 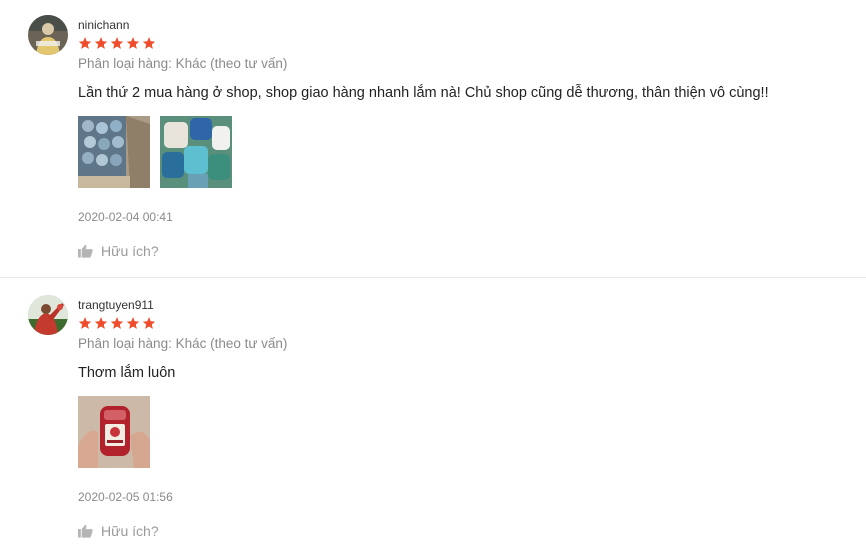 I want to click on review-timestamp: 2020-02-05 01:56, so click(x=125, y=497).